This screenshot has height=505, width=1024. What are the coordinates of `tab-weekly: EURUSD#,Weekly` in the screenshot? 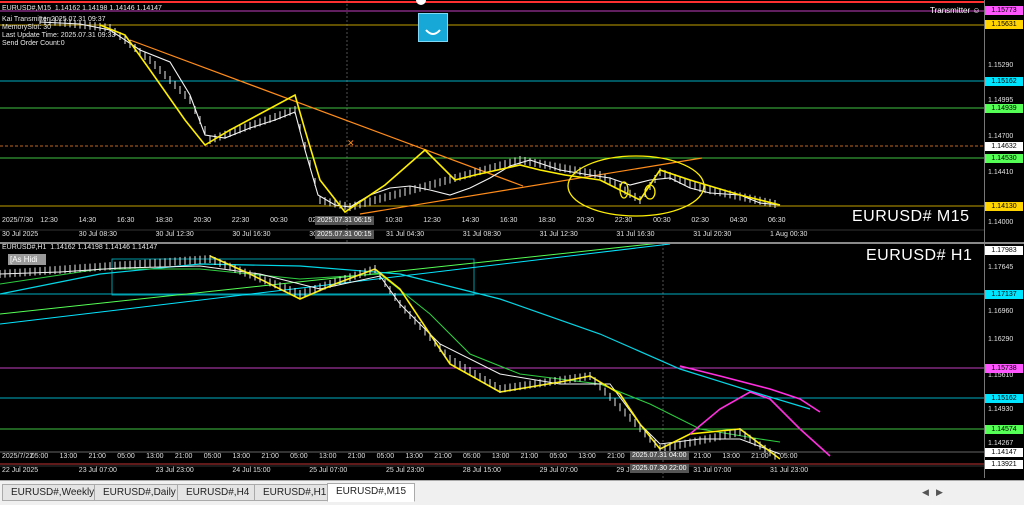 It's located at (53, 492).